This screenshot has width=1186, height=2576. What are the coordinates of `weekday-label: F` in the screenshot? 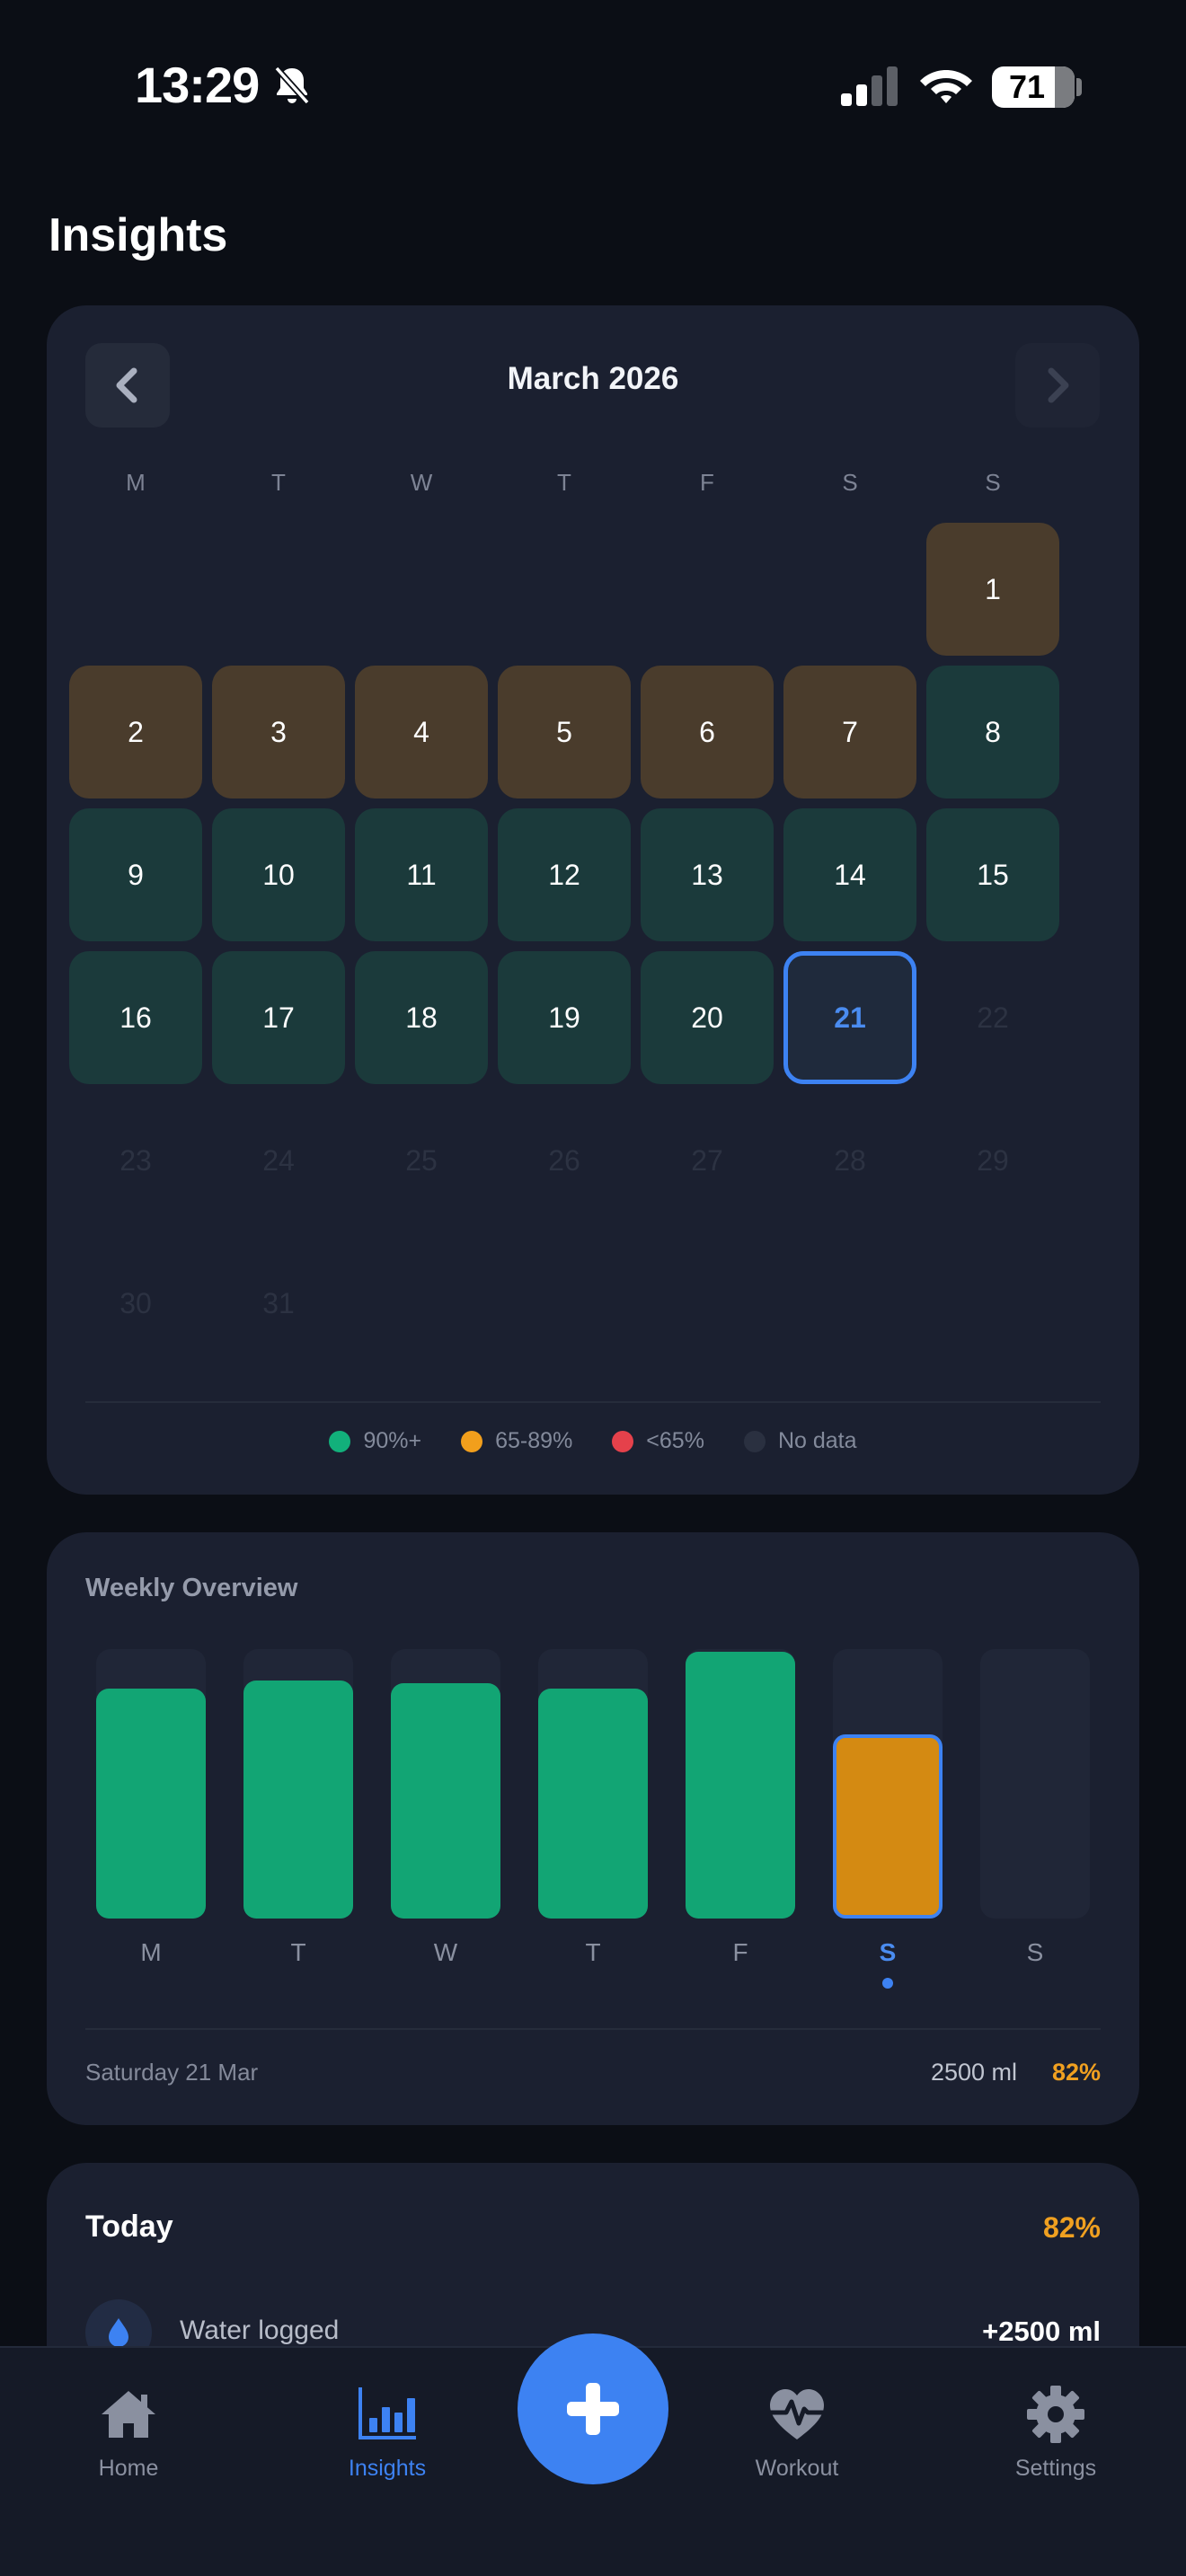 It's located at (707, 482).